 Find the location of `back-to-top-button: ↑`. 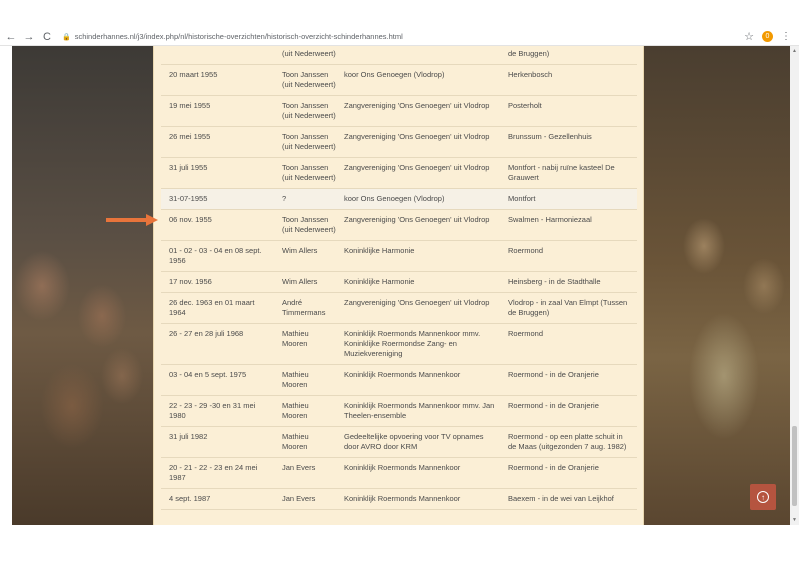

back-to-top-button: ↑ is located at coordinates (763, 497).